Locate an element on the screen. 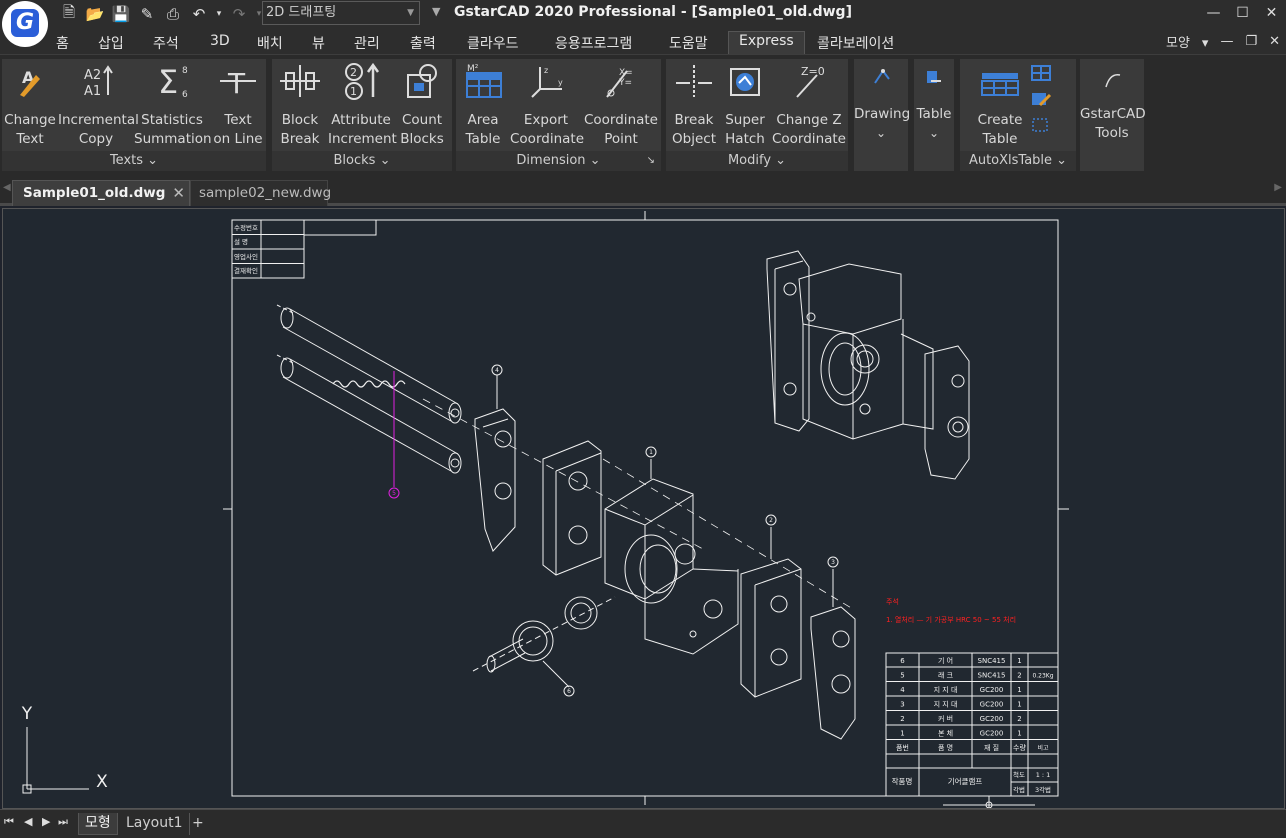  export-coordinate-button: z y Export Coordinate is located at coordinates (547, 105).